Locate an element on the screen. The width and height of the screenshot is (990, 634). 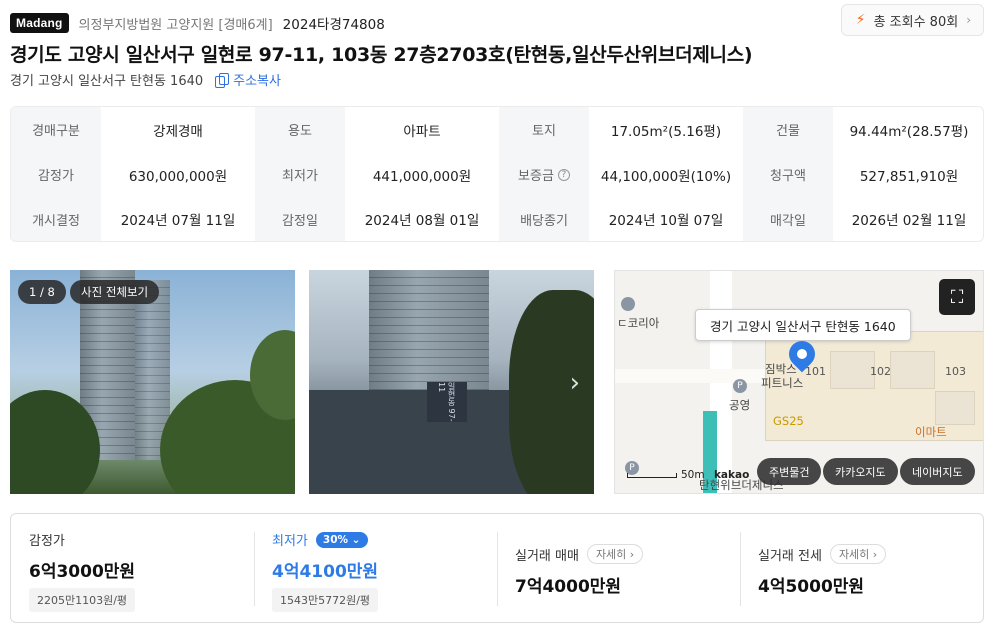
info-key: 토지 is located at coordinates (544, 129).